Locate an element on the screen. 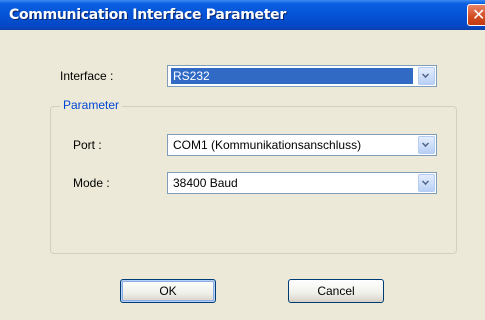 This screenshot has height=320, width=485. interface-value: RS232 is located at coordinates (292, 76).